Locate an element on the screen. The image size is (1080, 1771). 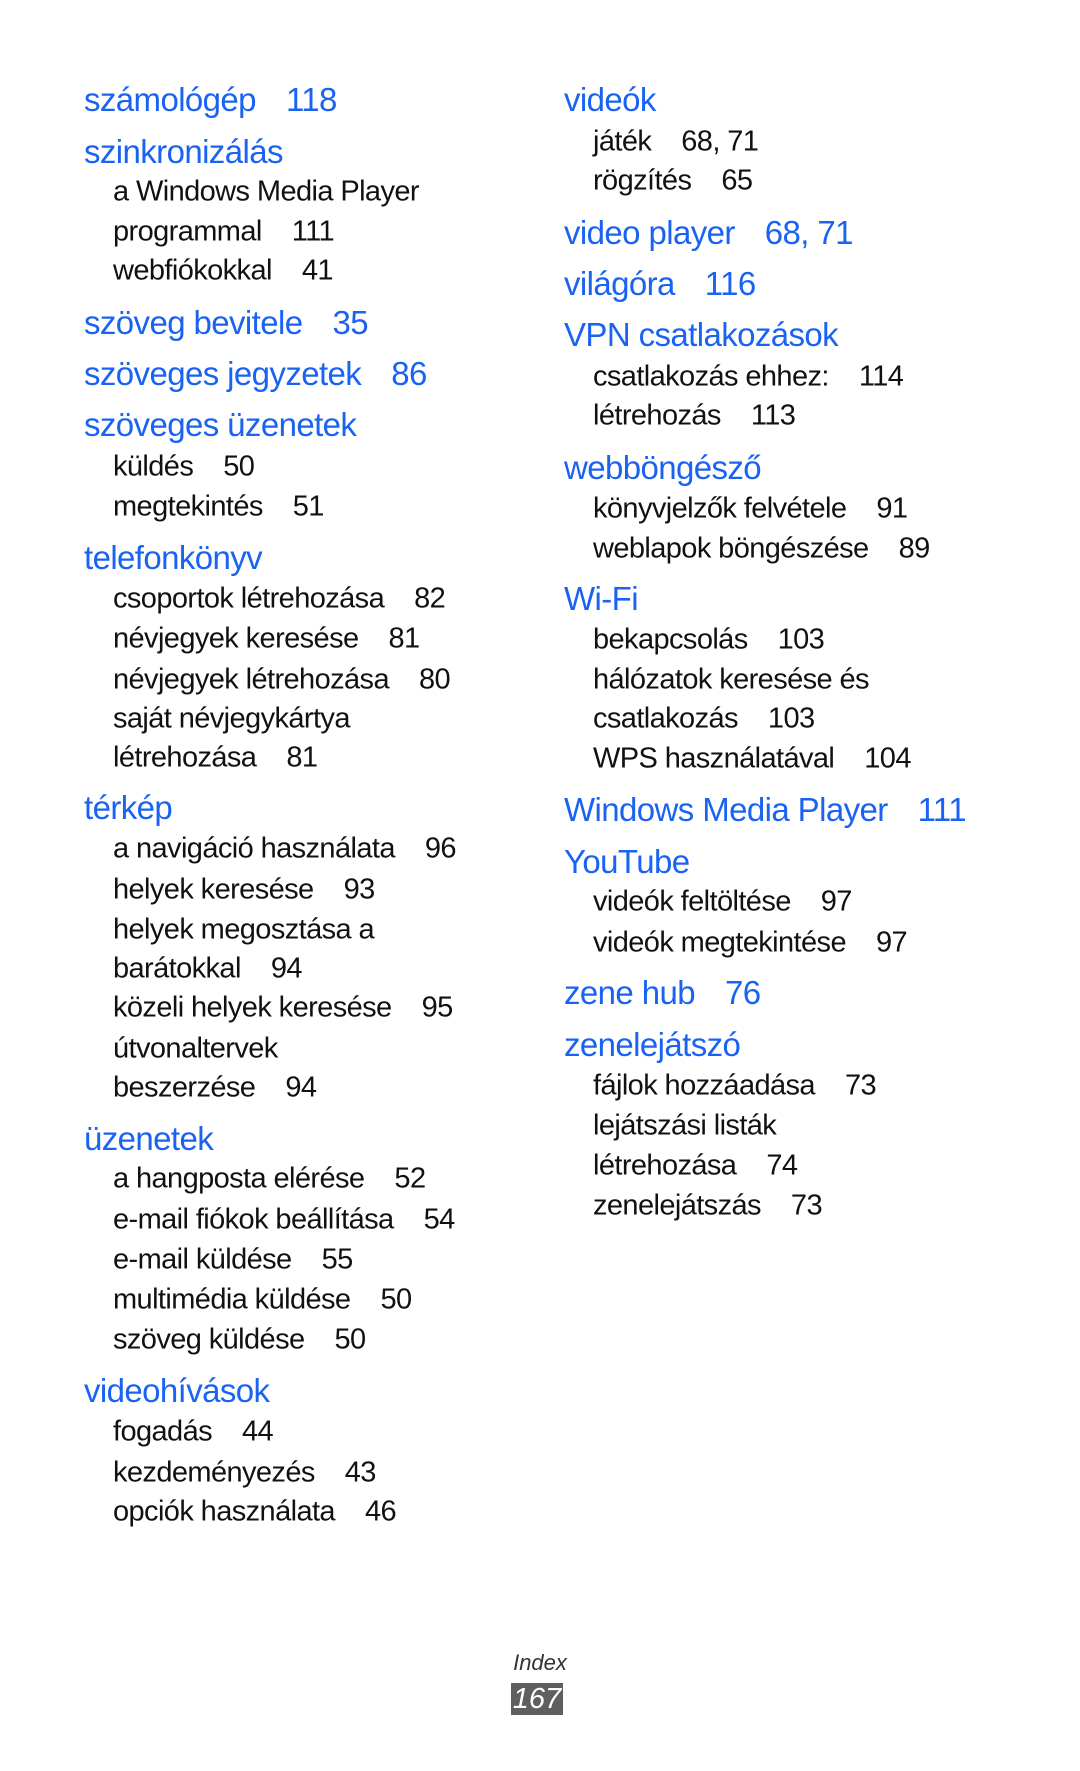
index-term: videók megtekintése is located at coordinates (720, 942).